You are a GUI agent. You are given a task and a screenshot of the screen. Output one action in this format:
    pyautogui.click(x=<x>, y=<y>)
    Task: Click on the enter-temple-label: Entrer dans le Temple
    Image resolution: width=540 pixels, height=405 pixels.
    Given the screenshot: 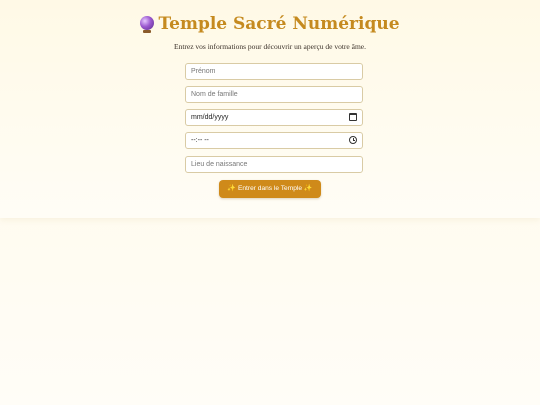 What is the action you would take?
    pyautogui.click(x=270, y=188)
    